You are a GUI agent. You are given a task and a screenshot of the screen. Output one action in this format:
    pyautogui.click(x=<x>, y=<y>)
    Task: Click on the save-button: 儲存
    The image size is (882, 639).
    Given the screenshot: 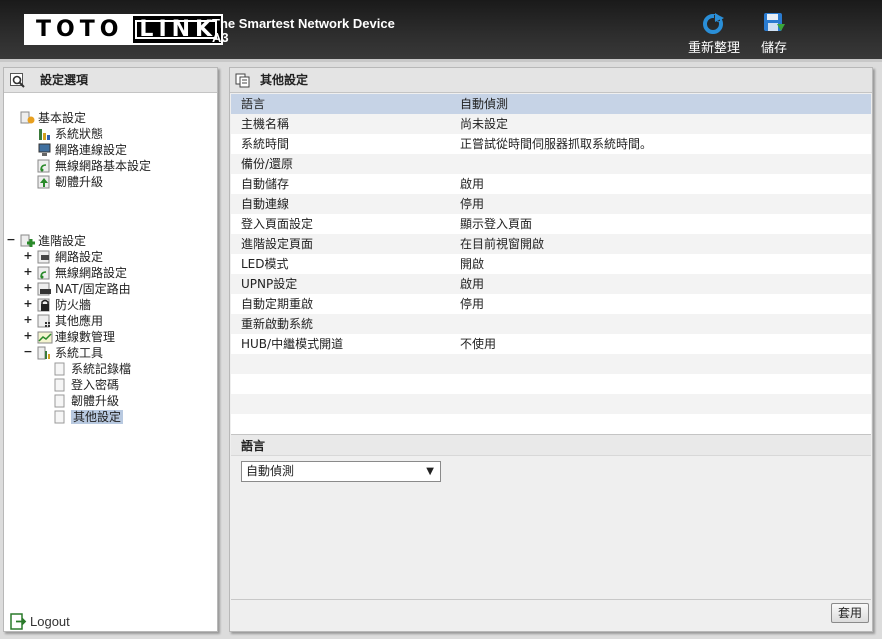 What is the action you would take?
    pyautogui.click(x=774, y=34)
    